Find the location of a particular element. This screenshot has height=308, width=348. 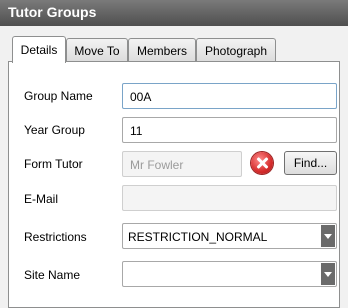

tab-details-label: Details is located at coordinates (39, 50).